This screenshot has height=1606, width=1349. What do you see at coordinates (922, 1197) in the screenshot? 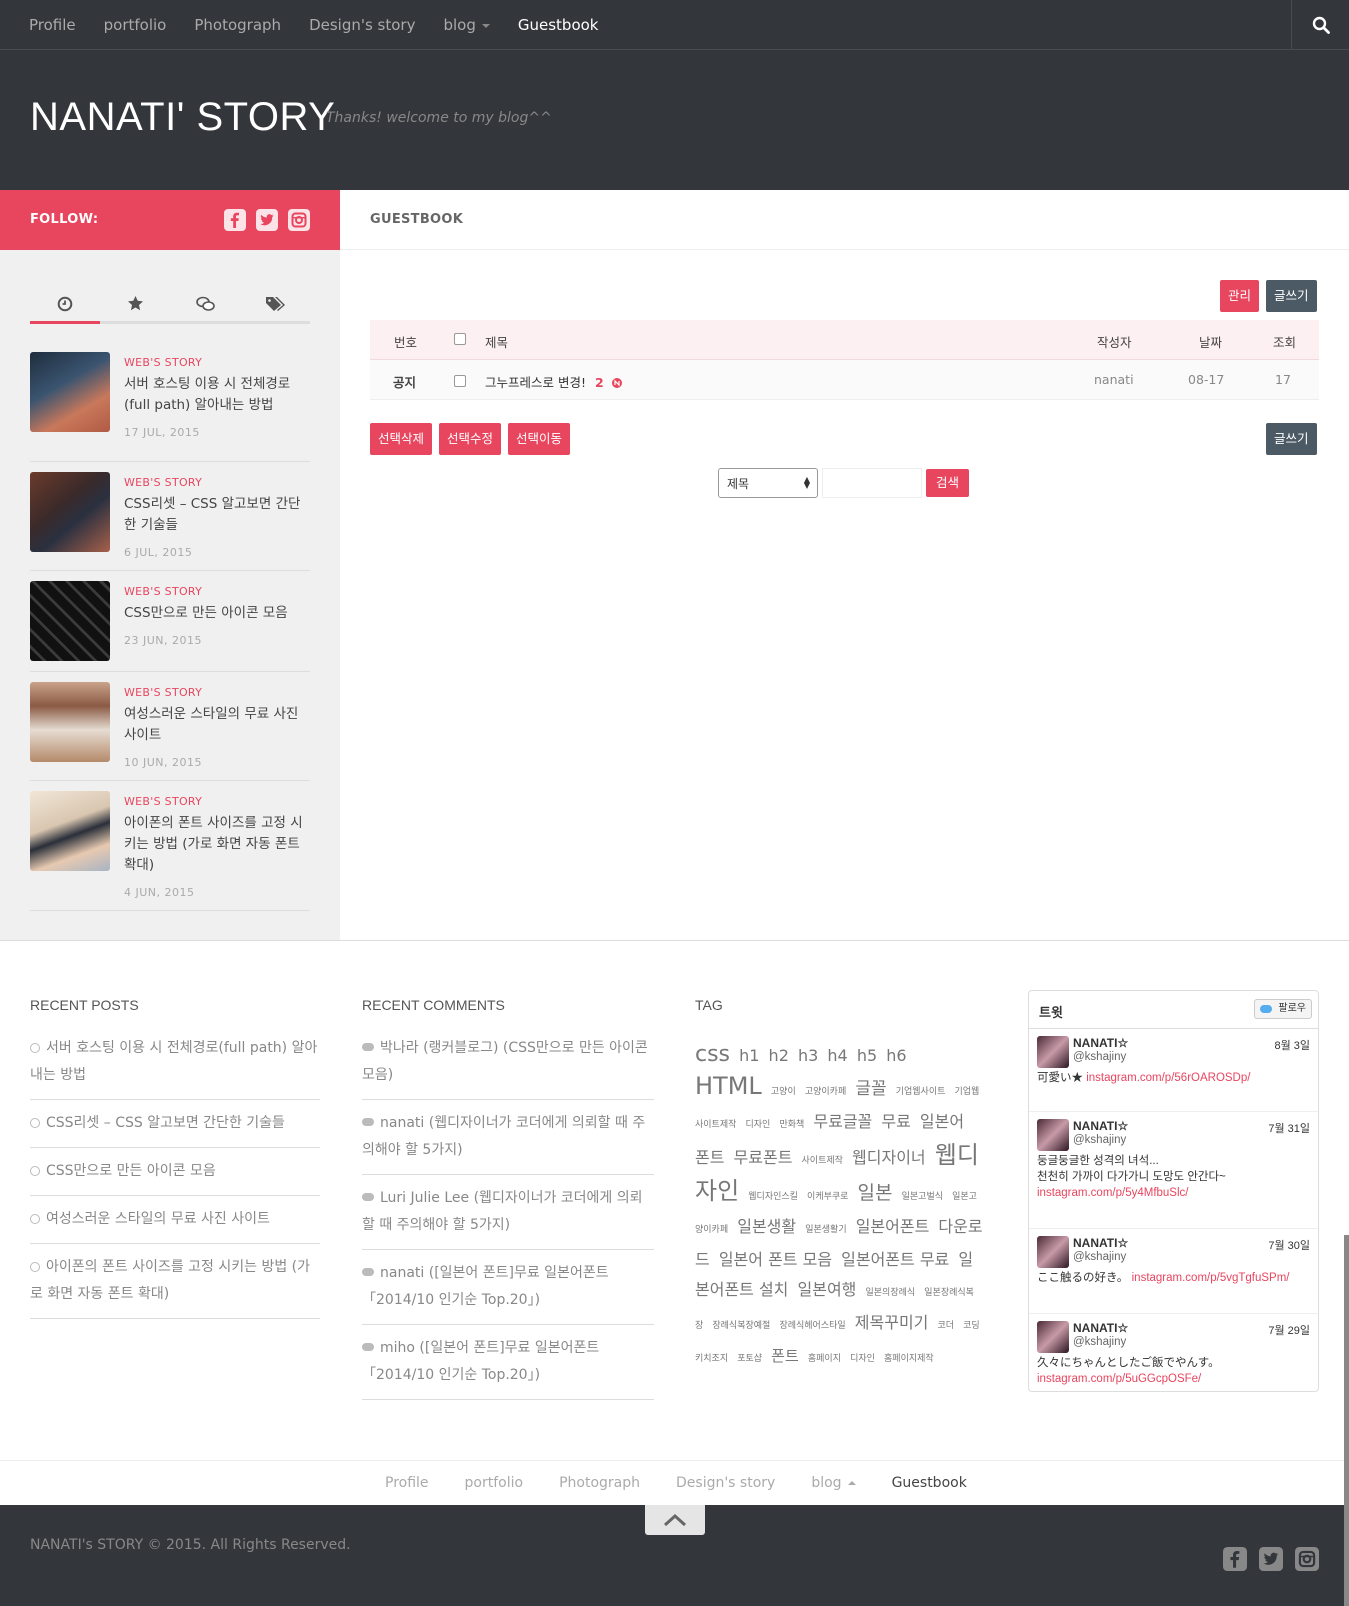
I see `tag-link: 일본고벌식` at bounding box center [922, 1197].